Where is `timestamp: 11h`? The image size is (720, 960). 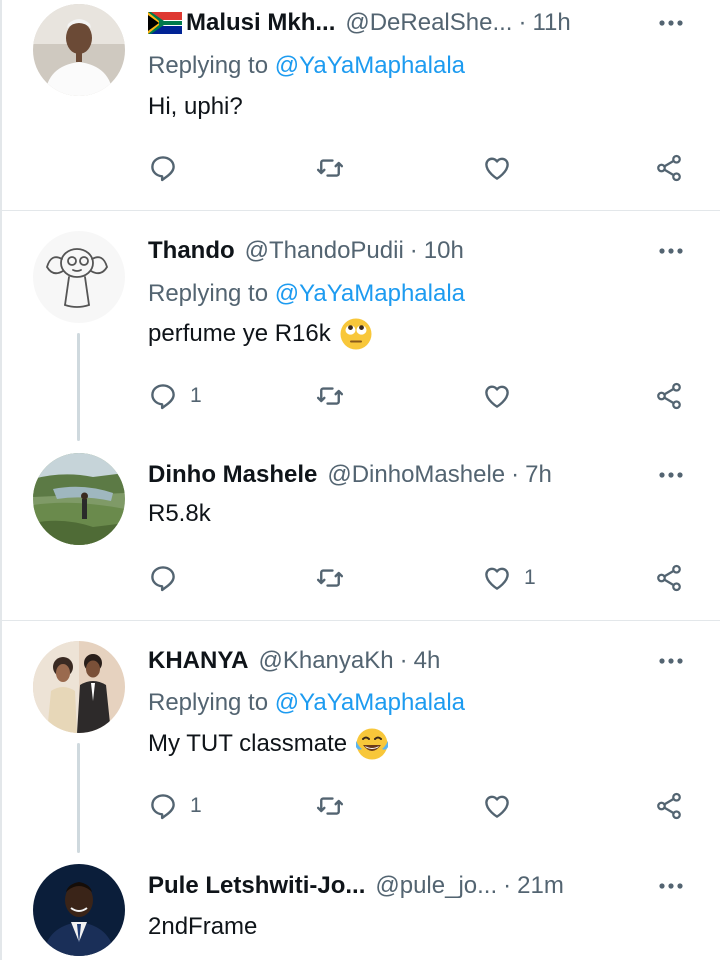 timestamp: 11h is located at coordinates (551, 23).